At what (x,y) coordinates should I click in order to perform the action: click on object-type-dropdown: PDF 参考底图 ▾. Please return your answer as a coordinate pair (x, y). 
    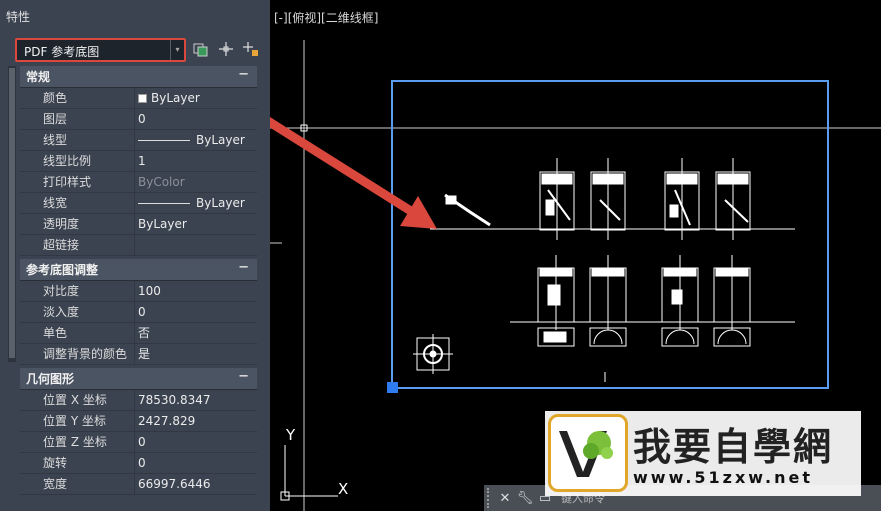
    Looking at the image, I should click on (100, 50).